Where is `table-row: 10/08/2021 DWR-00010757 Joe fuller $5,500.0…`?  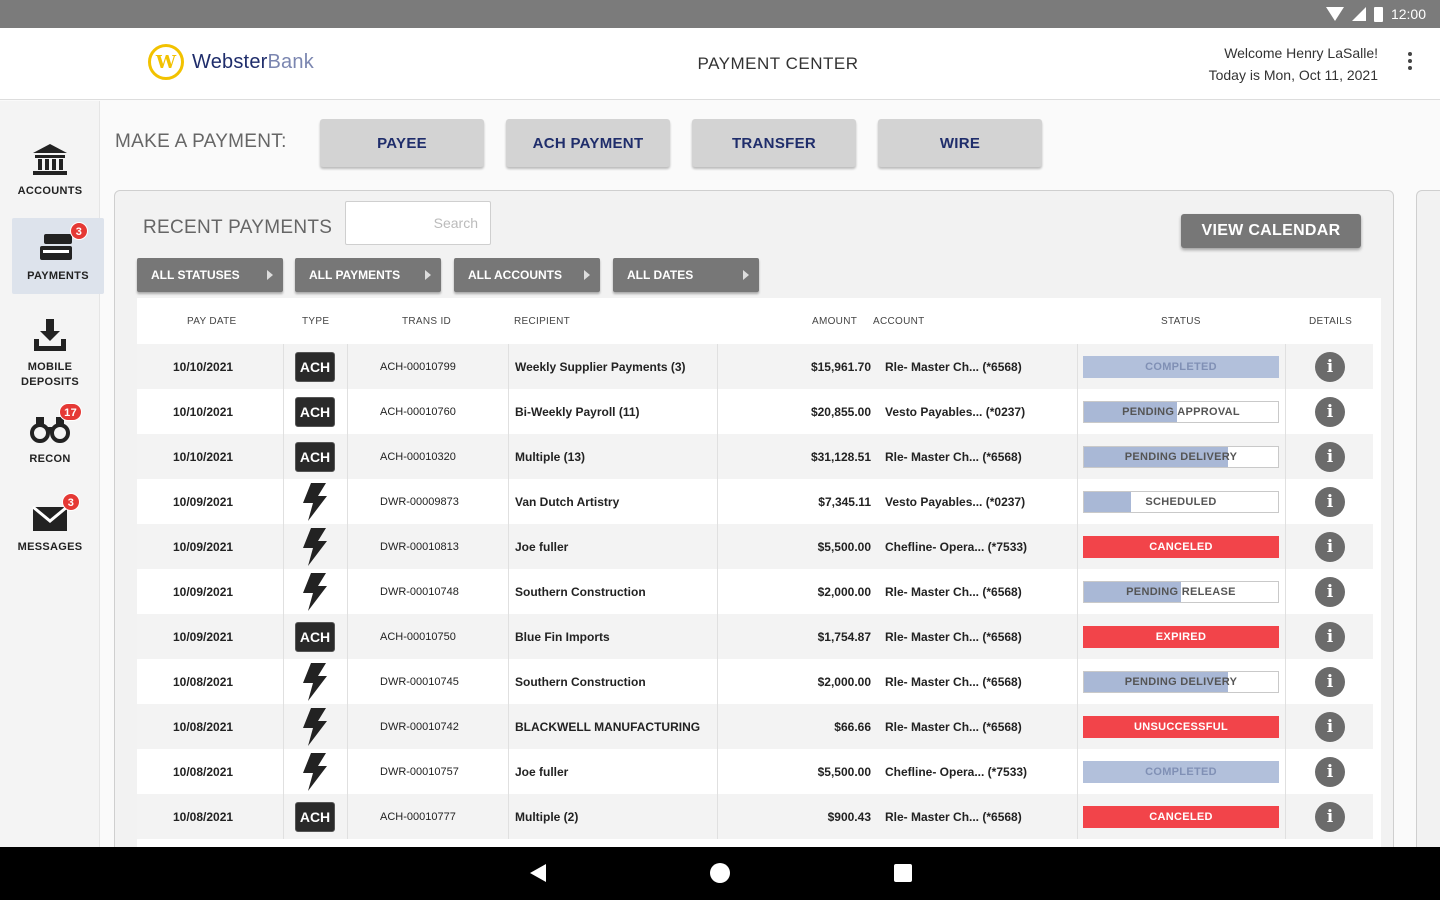
table-row: 10/08/2021 DWR-00010757 Joe fuller $5,500.0… is located at coordinates (755, 771).